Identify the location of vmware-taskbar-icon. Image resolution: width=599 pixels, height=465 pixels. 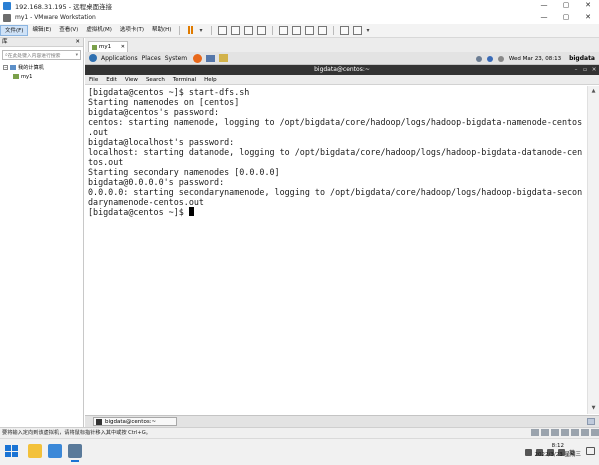
(75, 453).